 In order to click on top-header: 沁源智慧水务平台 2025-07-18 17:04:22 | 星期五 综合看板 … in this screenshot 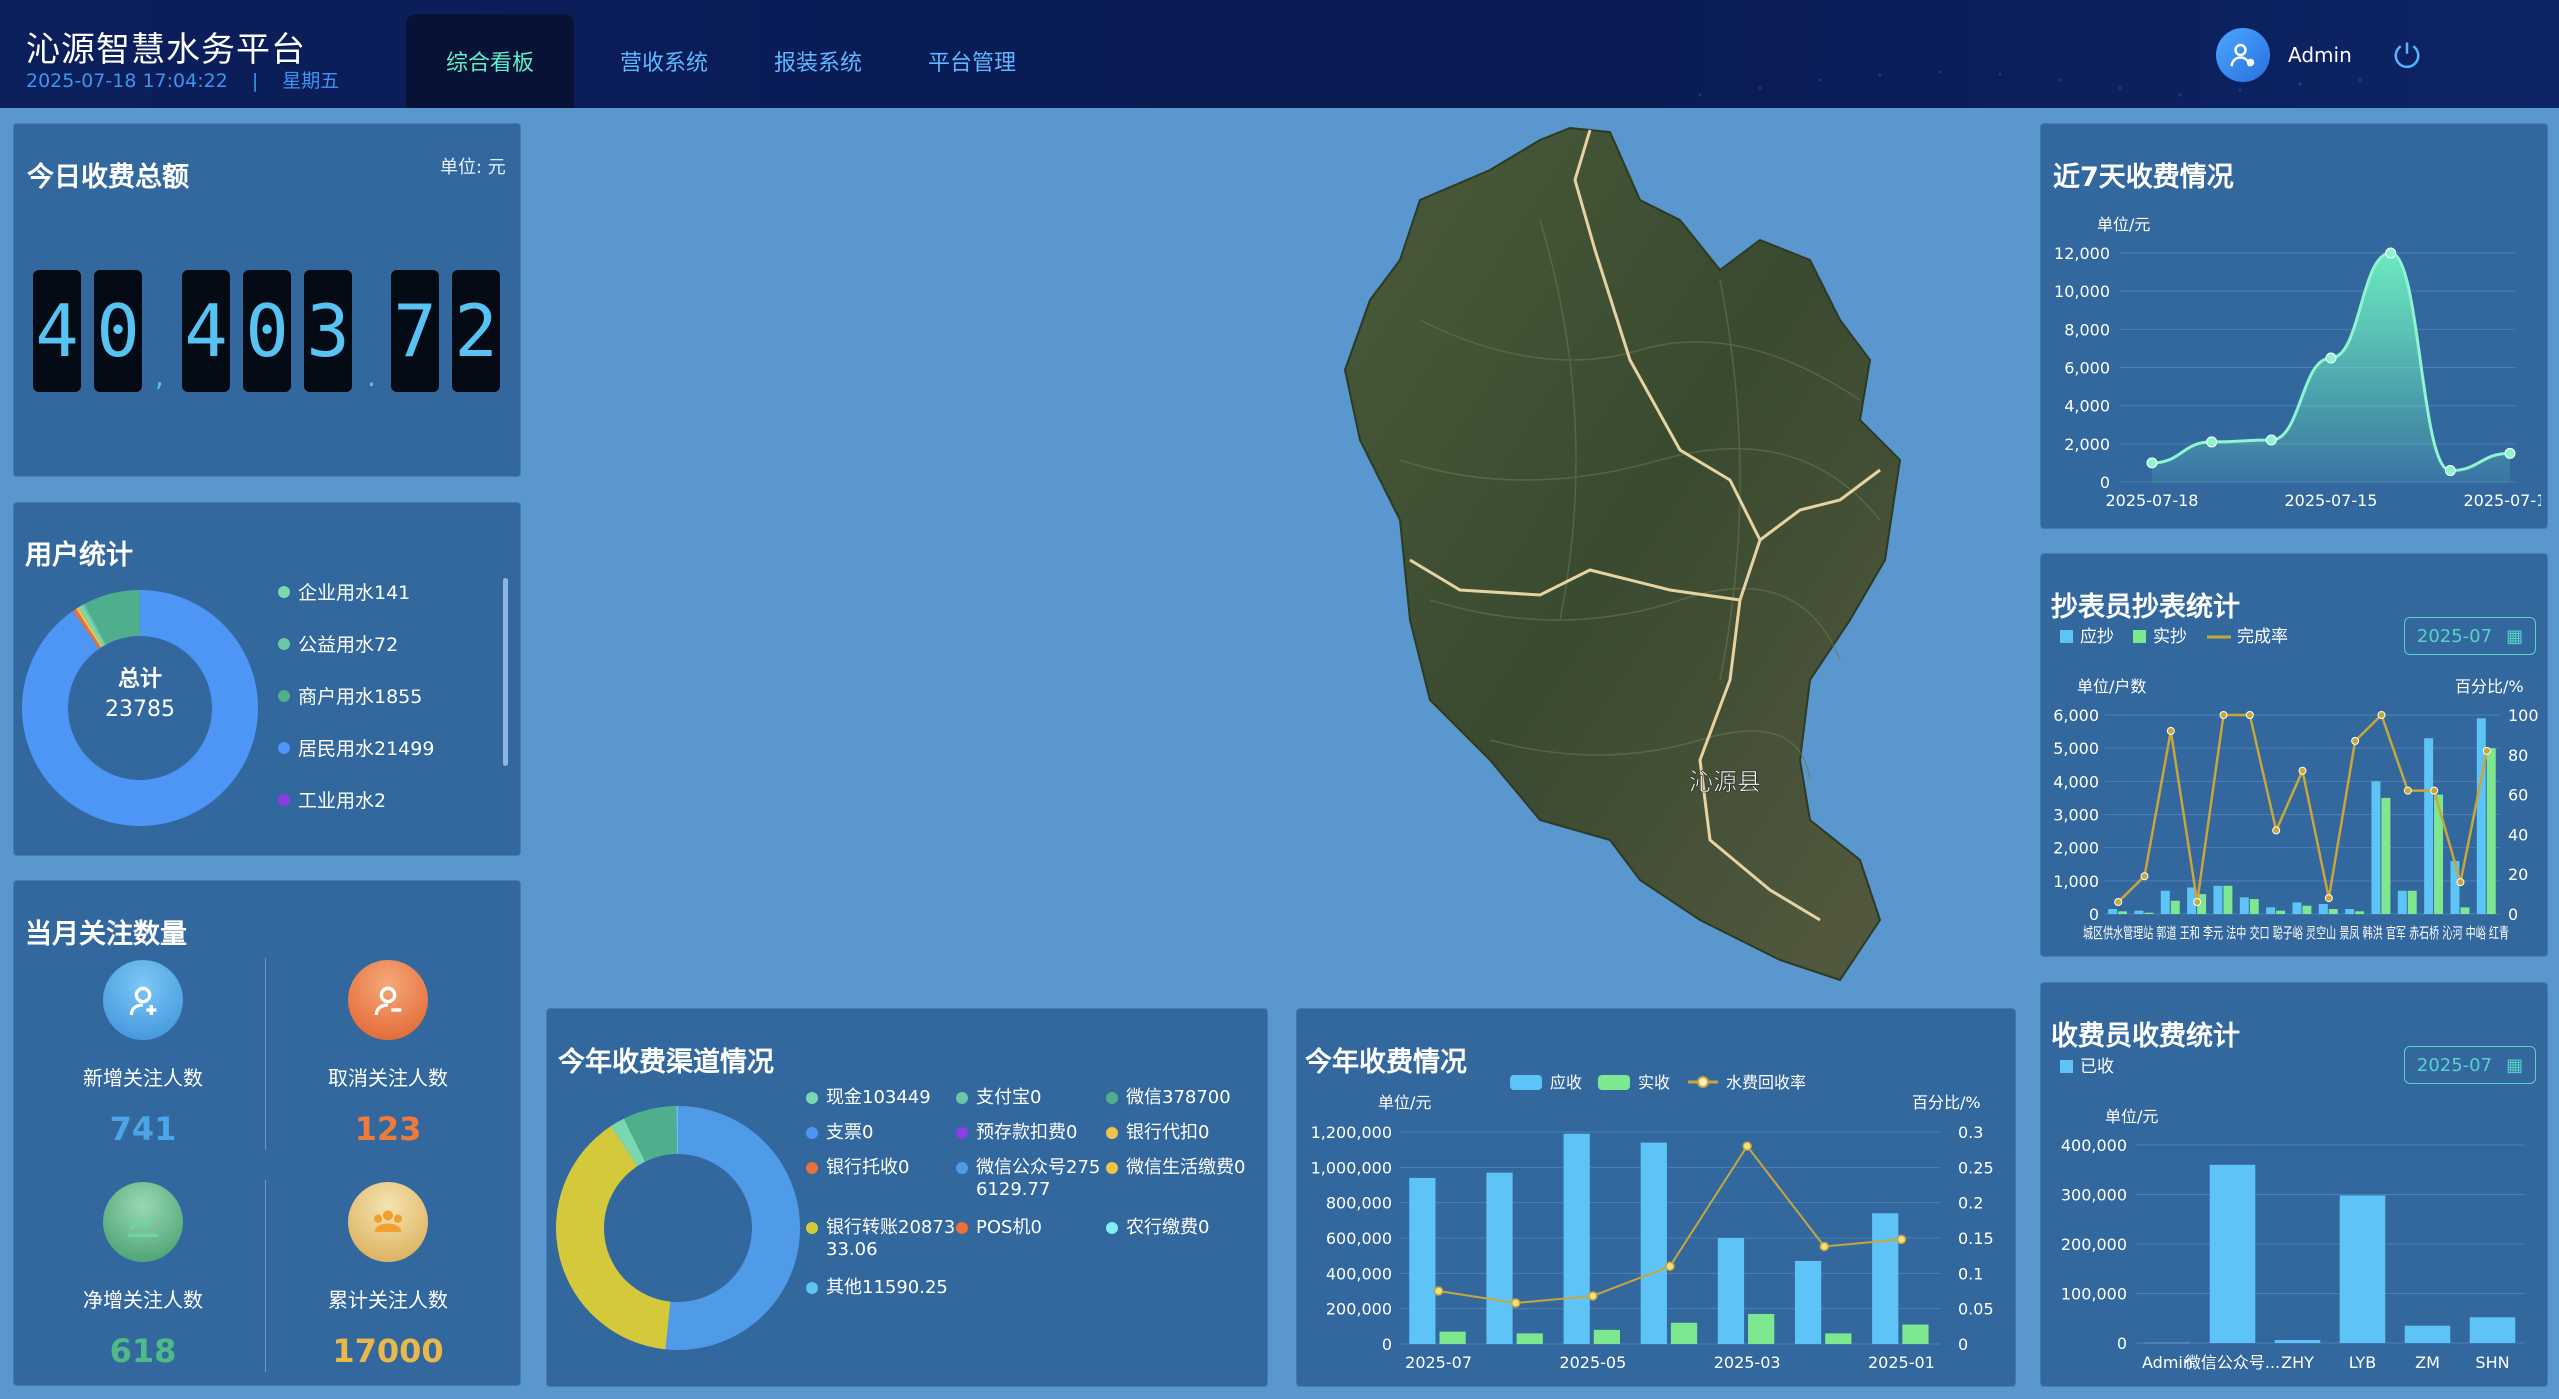, I will do `click(1279, 54)`.